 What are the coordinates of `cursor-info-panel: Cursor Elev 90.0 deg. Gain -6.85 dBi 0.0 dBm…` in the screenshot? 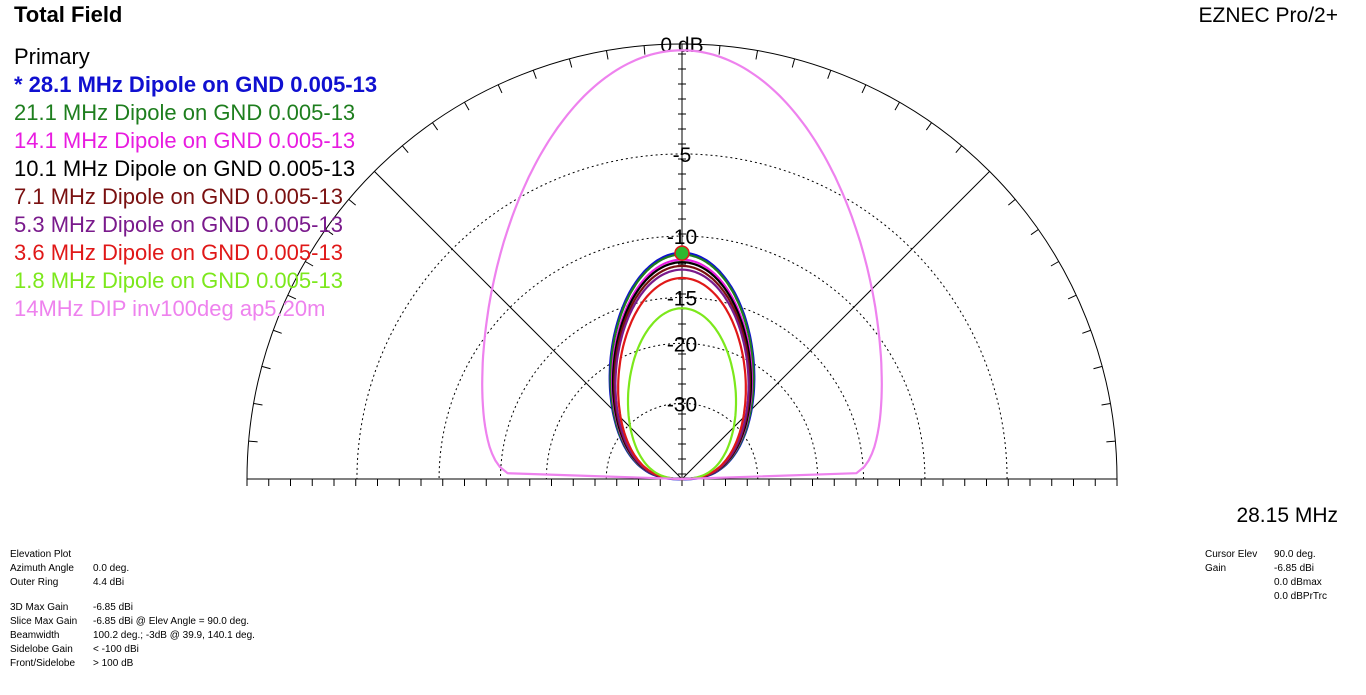 It's located at (1266, 576).